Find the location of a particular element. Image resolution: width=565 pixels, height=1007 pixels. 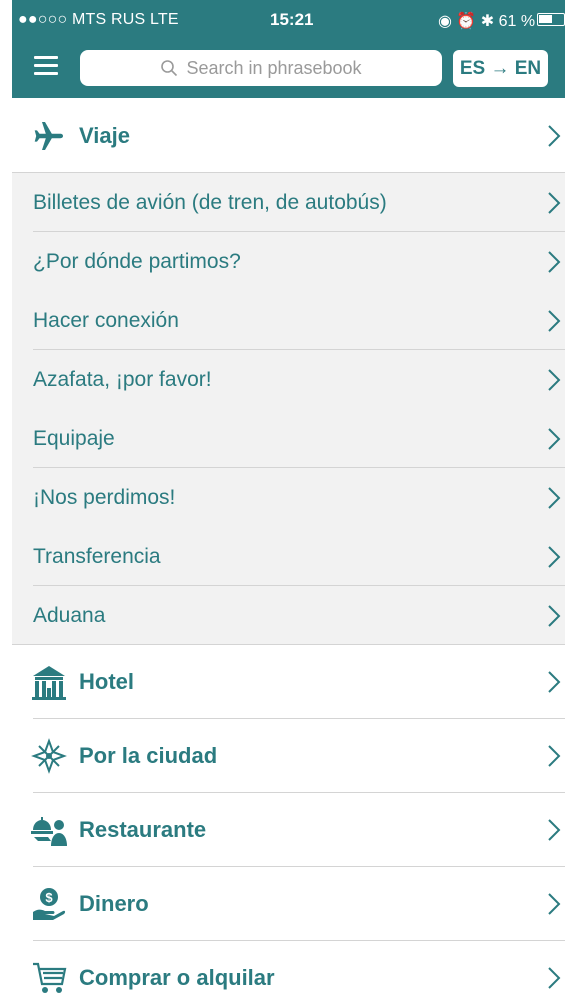

category-por-la-ciudad: Por la ciudad is located at coordinates (288, 756).